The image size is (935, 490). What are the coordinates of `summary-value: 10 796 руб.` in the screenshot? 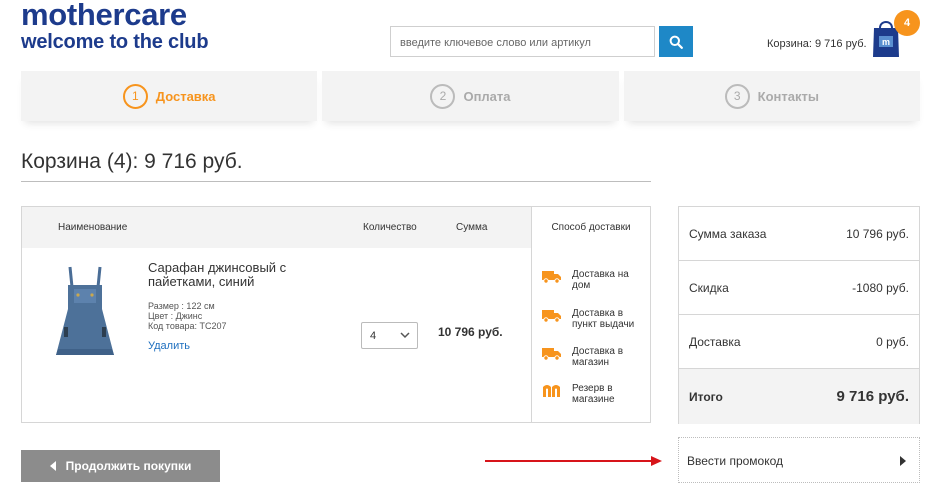 It's located at (877, 233).